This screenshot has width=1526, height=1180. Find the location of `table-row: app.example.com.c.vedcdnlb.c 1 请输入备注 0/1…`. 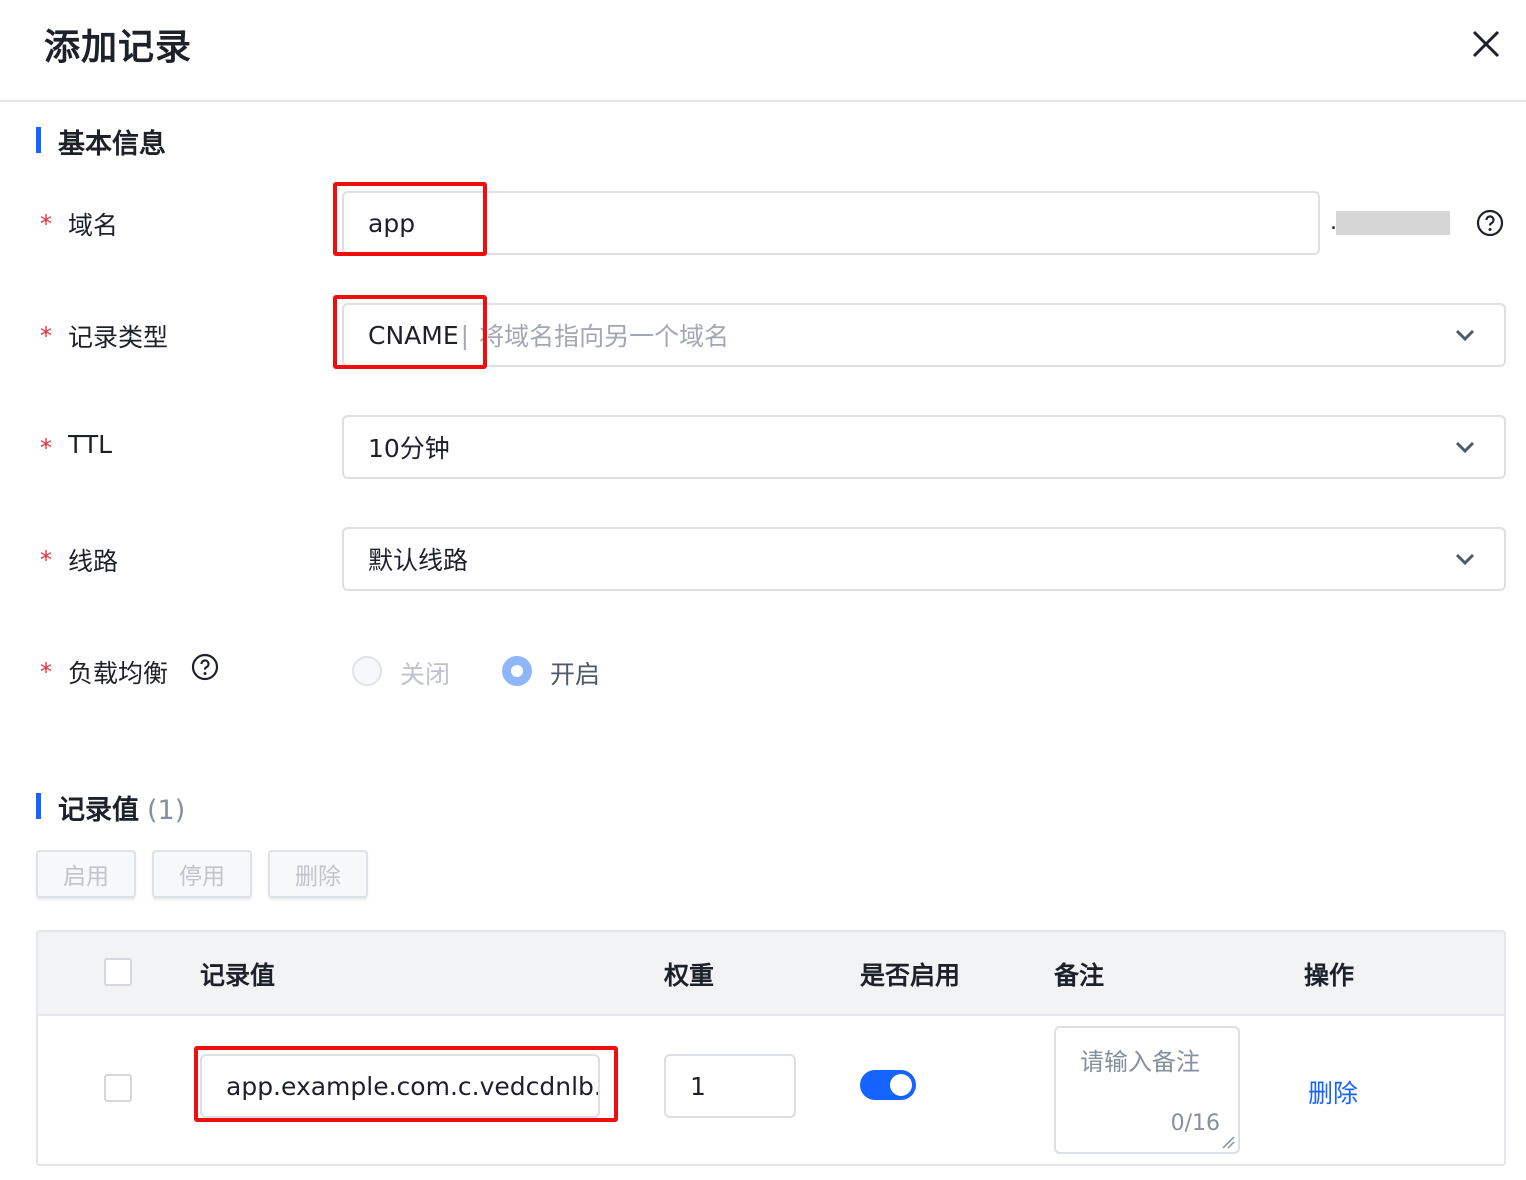

table-row: app.example.com.c.vedcdnlb.c 1 请输入备注 0/1… is located at coordinates (771, 1090).